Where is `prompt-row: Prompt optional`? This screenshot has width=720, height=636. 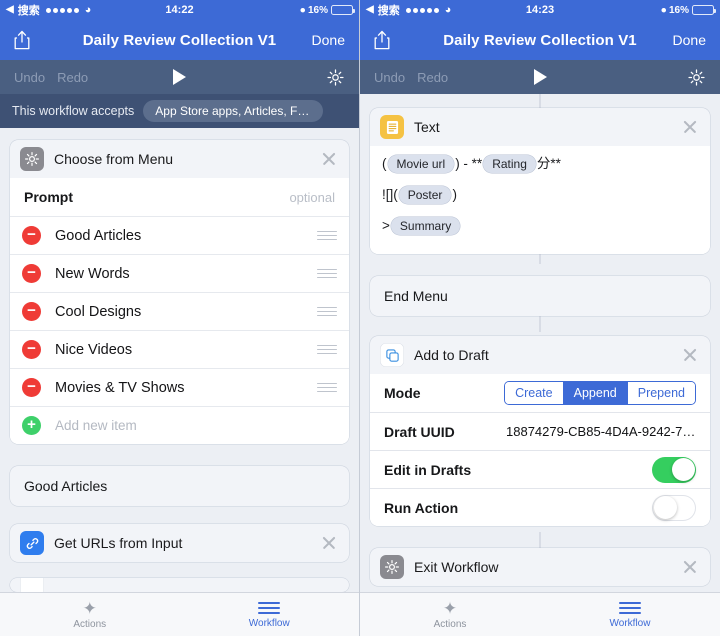
prompt-row: Prompt optional is located at coordinates (179, 197).